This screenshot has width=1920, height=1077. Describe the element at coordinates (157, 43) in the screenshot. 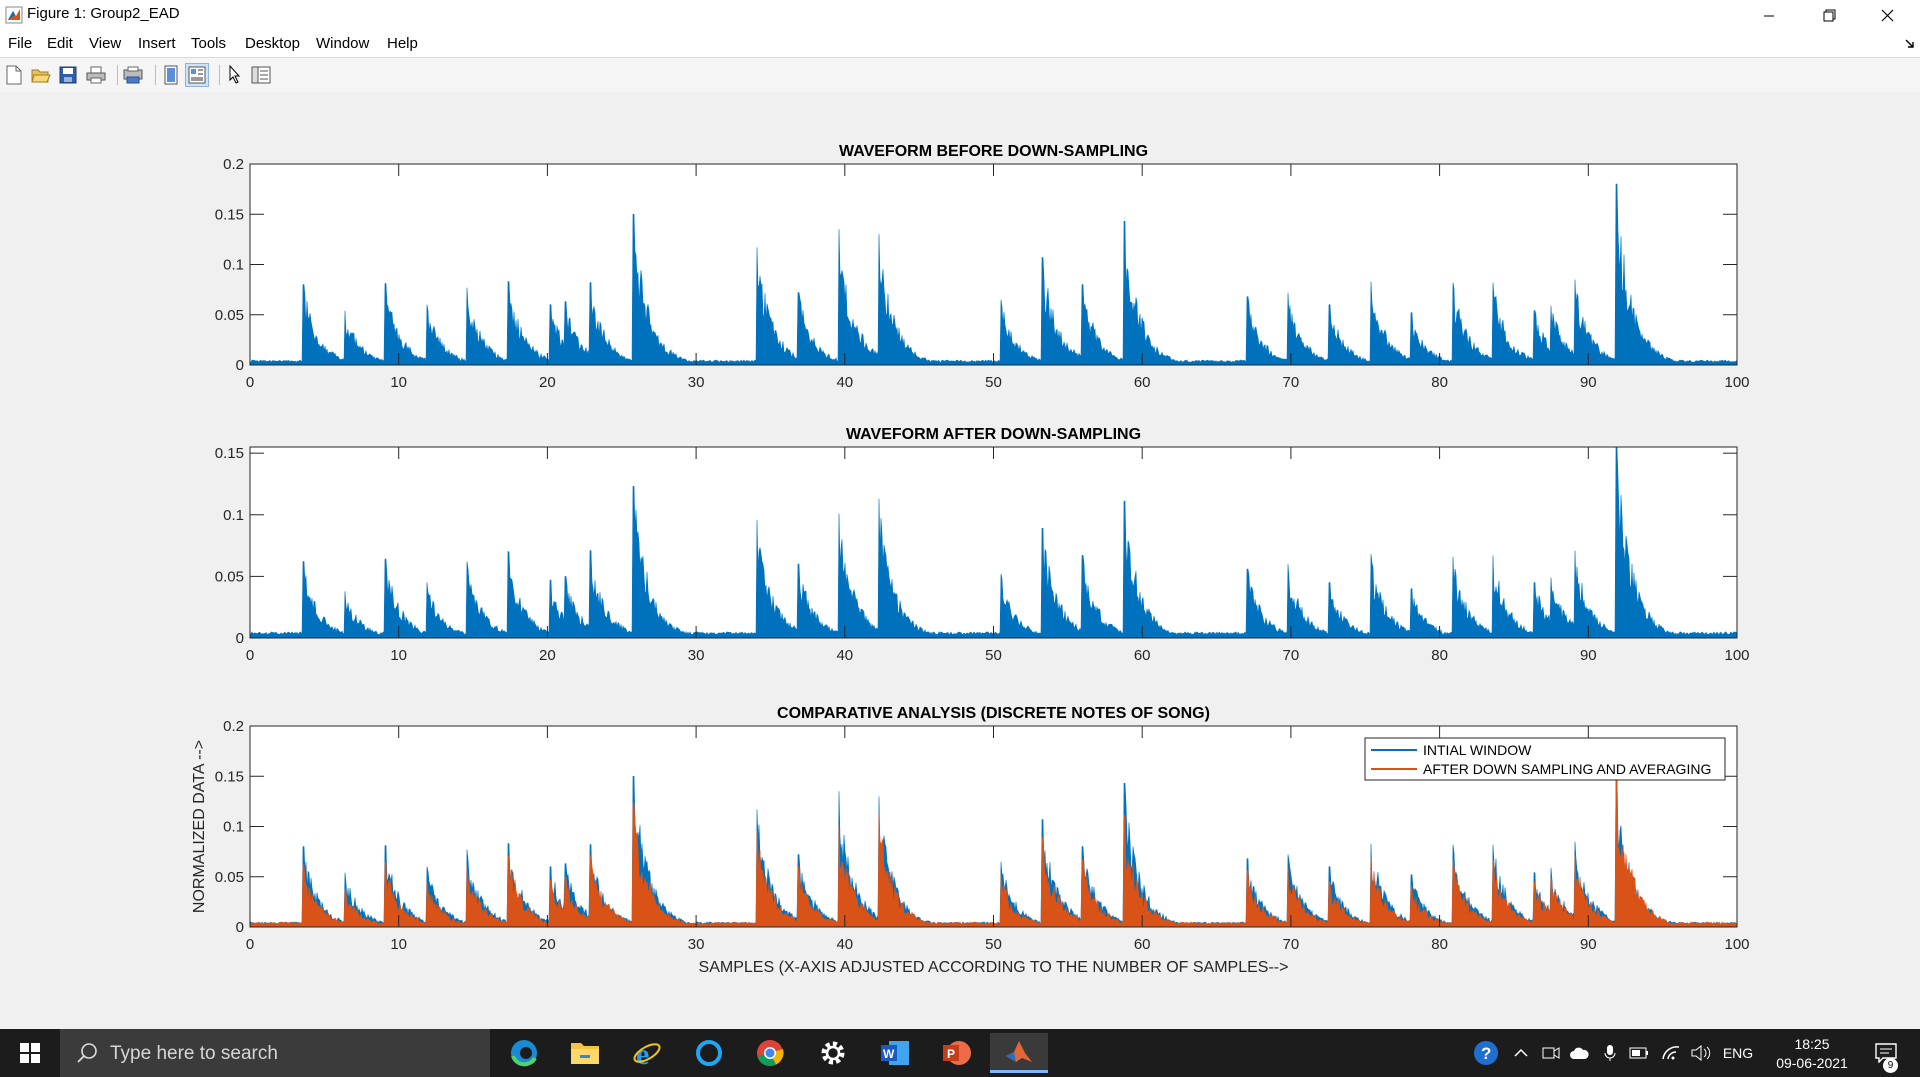

I see `menu-insert: Insert` at that location.